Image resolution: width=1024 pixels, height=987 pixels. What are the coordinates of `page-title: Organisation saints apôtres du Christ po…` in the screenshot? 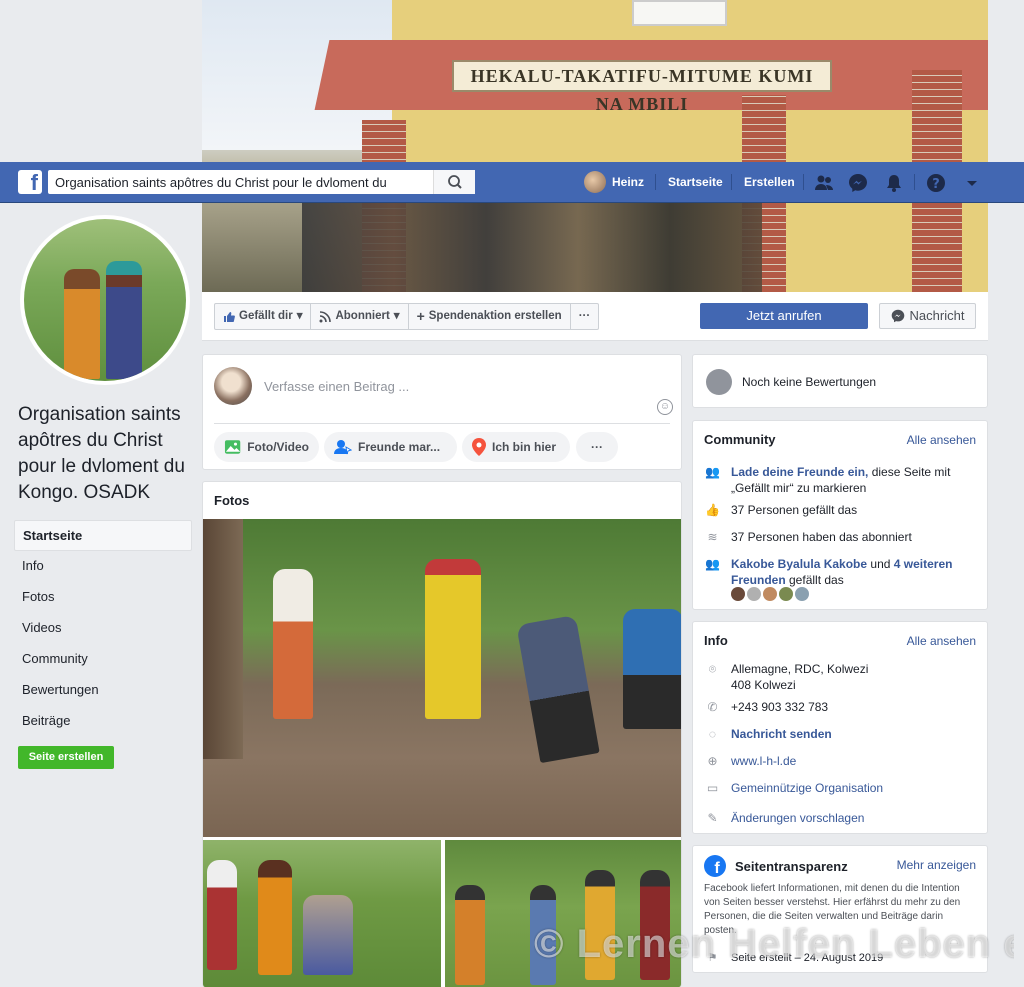 It's located at (106, 454).